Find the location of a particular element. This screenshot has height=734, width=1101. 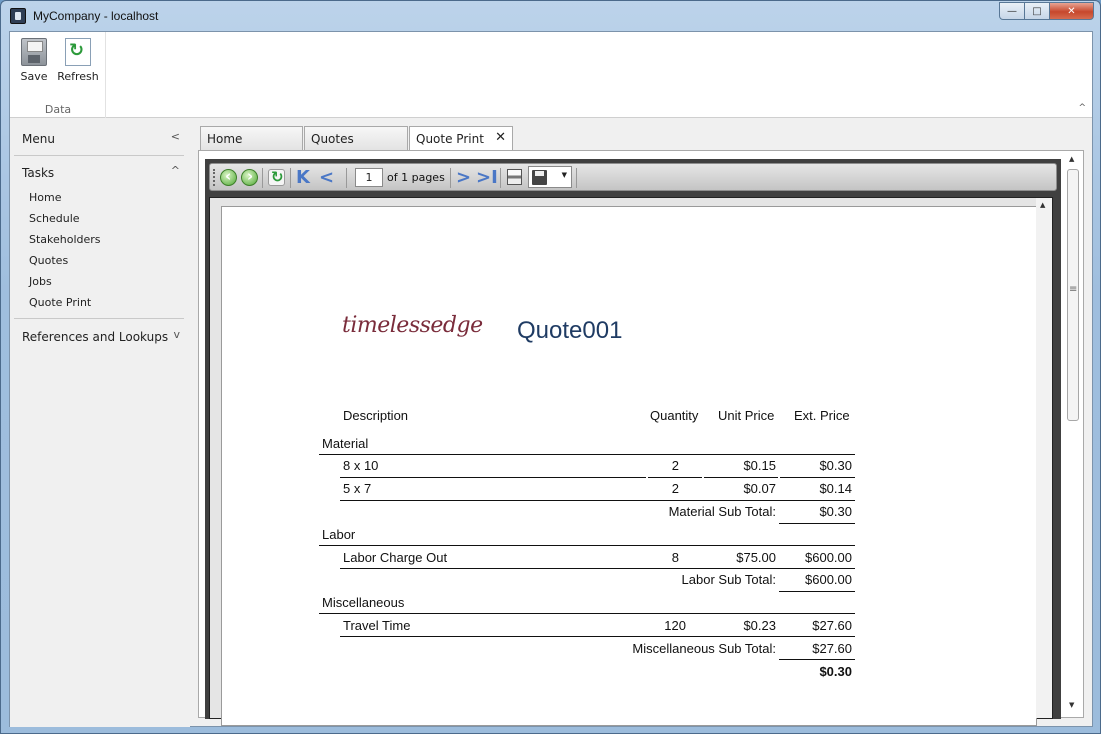

next-page-icon: > is located at coordinates (463, 177).